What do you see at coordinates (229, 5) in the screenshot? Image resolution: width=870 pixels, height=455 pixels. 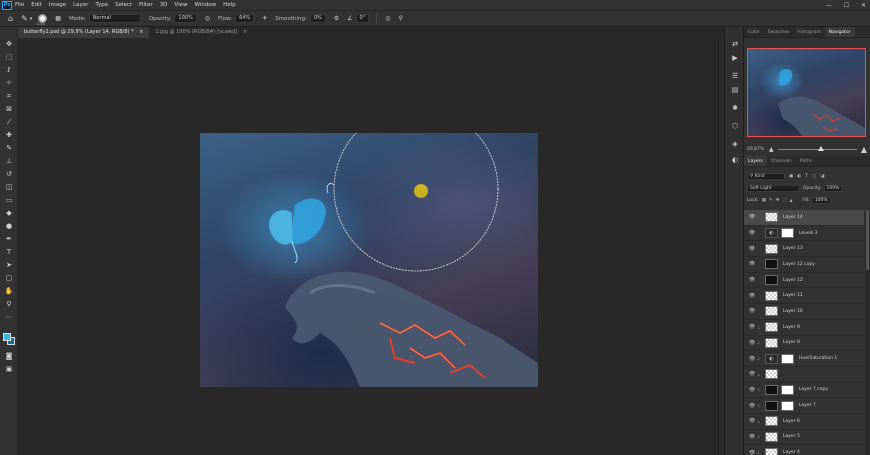 I see `menu-help: Help` at bounding box center [229, 5].